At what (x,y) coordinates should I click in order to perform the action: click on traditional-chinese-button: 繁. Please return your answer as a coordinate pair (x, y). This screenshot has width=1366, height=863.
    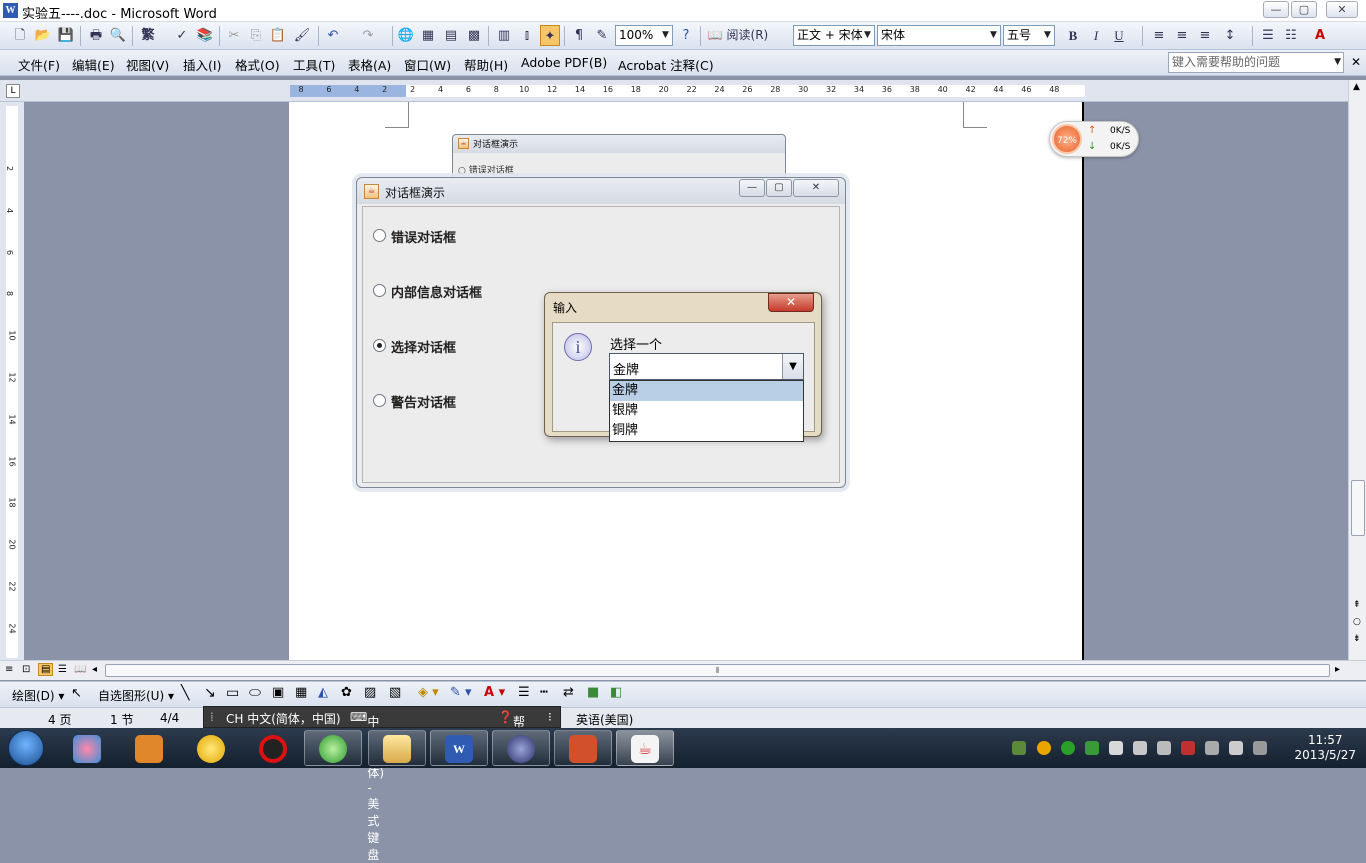
    Looking at the image, I should click on (148, 35).